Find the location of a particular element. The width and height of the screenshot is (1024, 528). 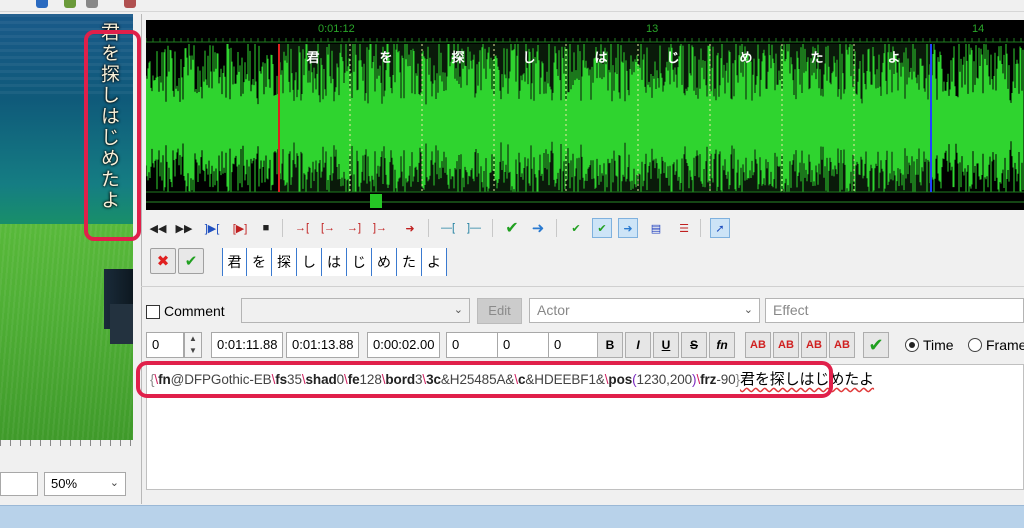

highlight-box-subtitle is located at coordinates (112, 135).